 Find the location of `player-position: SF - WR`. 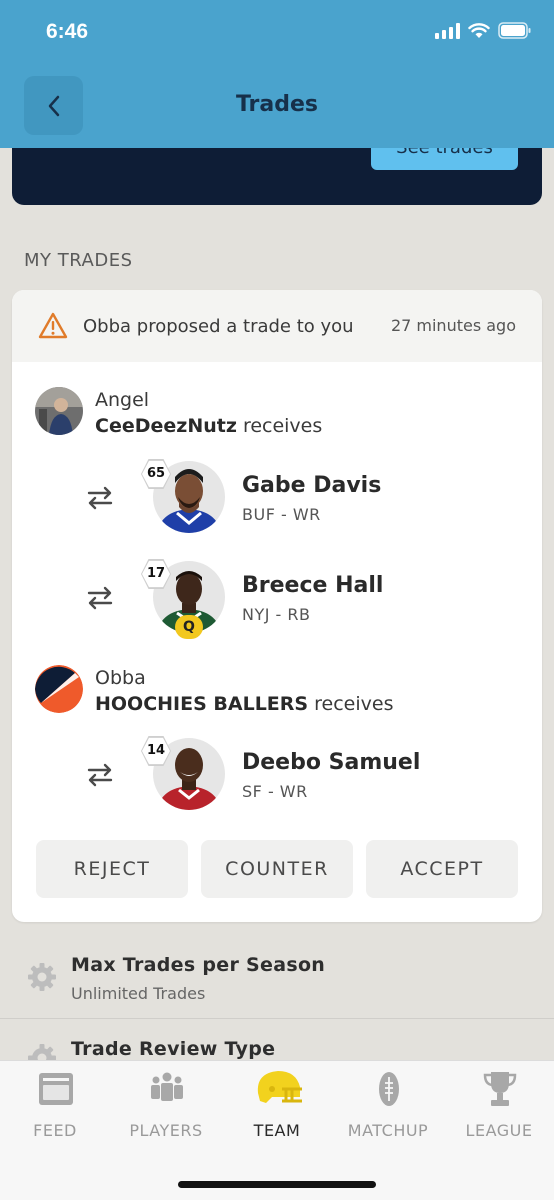

player-position: SF - WR is located at coordinates (275, 791).